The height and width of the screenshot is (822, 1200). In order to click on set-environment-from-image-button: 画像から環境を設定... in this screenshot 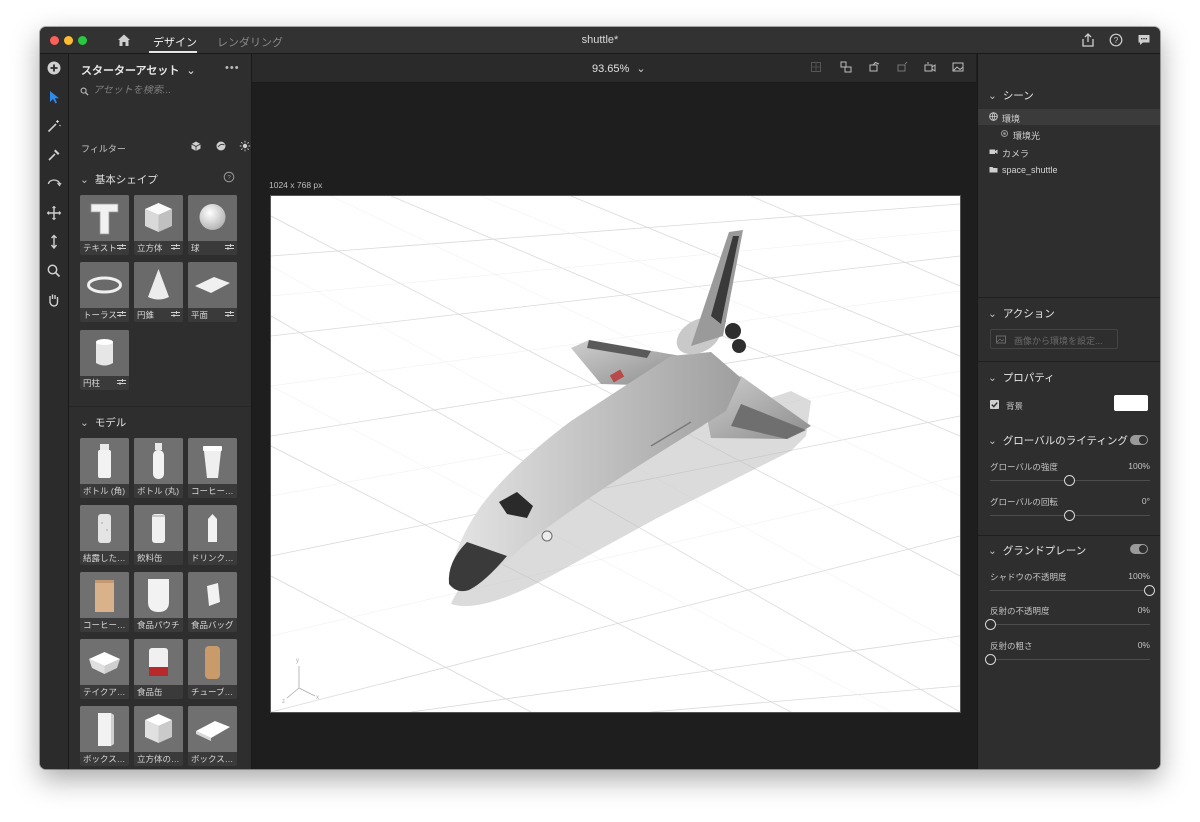, I will do `click(1054, 339)`.